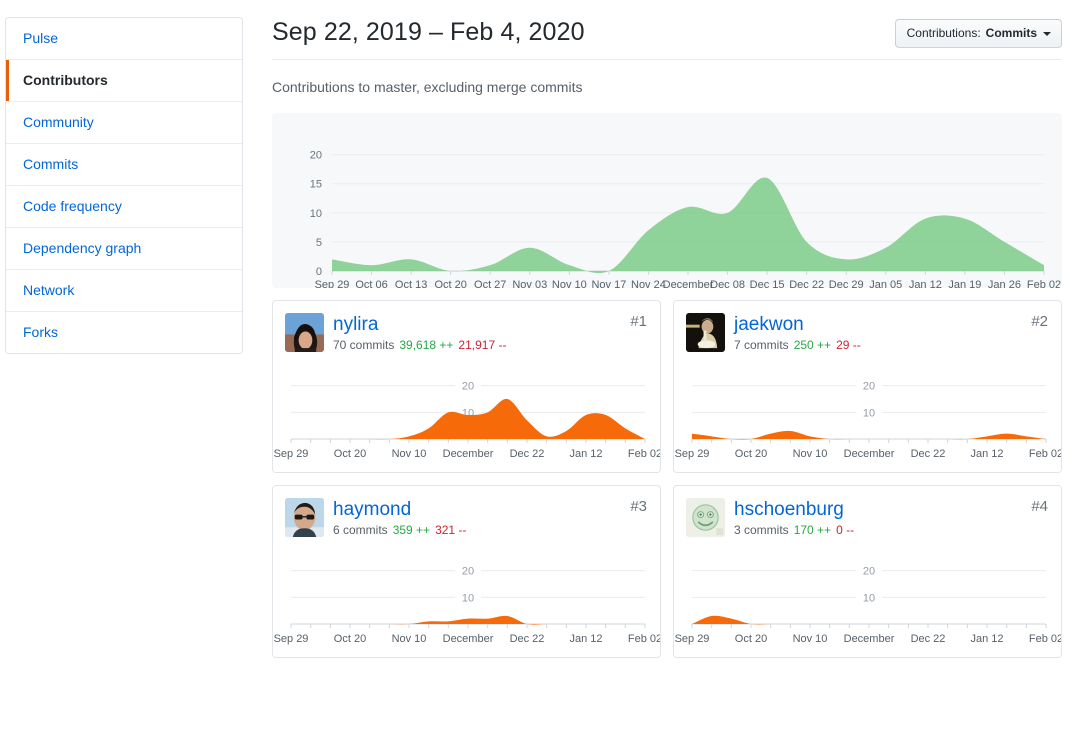  What do you see at coordinates (319, 272) in the screenshot?
I see `y-axis-tick-label: 0` at bounding box center [319, 272].